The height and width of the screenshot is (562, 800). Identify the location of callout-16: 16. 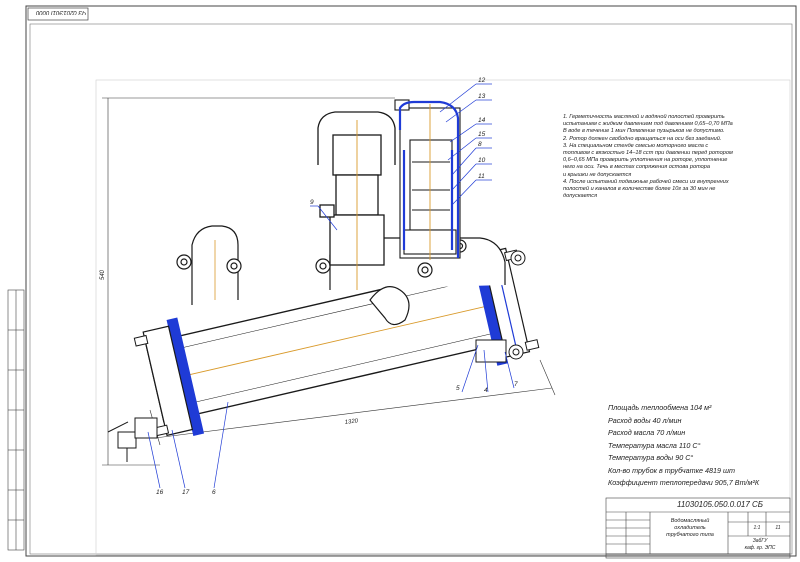
(160, 492).